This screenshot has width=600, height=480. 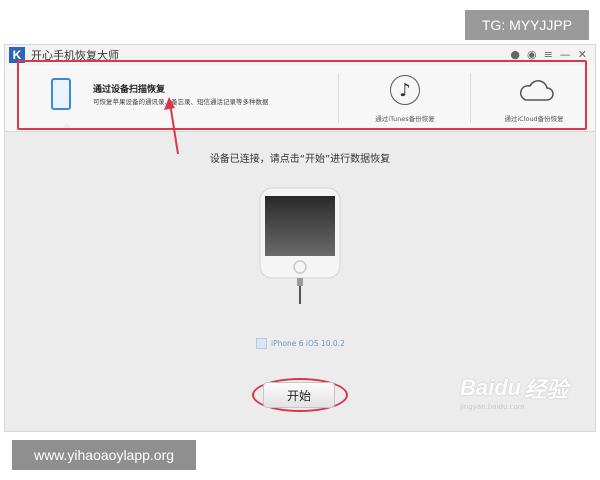 I want to click on iphone-device-icon, so click(x=300, y=245).